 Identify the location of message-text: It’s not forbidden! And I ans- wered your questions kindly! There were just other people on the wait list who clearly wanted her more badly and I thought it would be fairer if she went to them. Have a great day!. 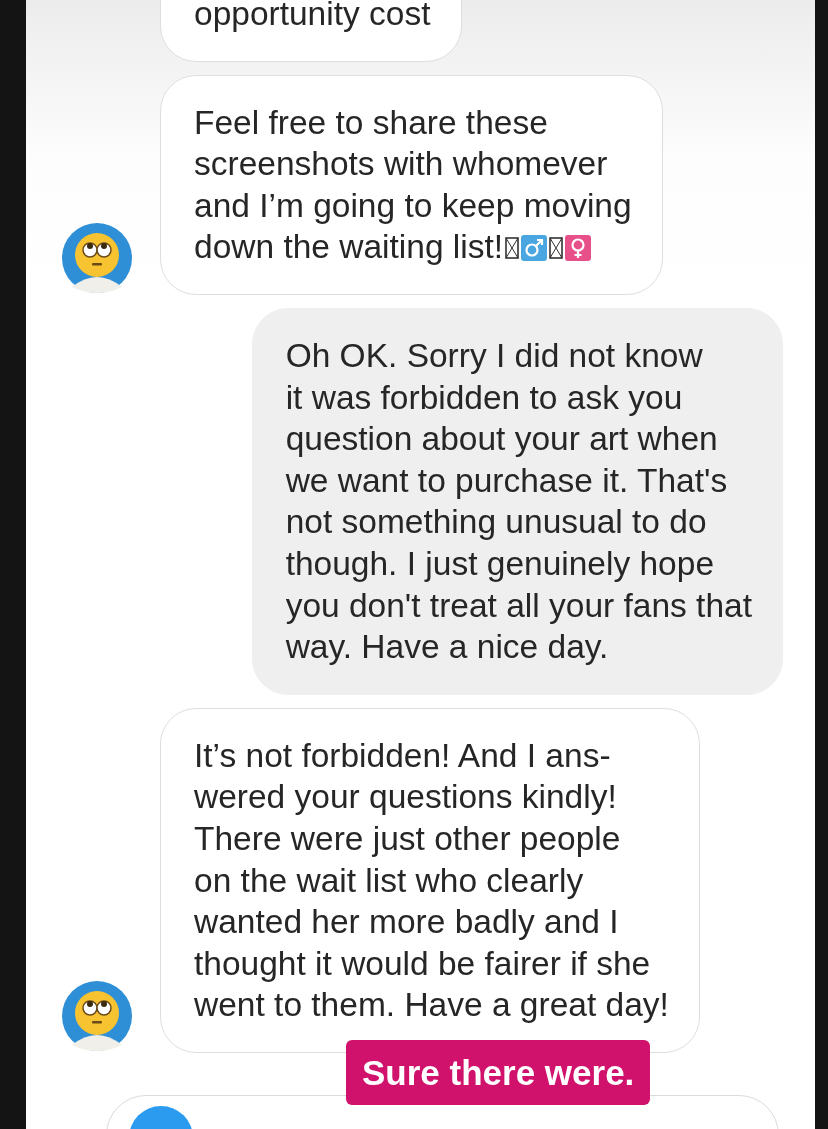
(431, 880).